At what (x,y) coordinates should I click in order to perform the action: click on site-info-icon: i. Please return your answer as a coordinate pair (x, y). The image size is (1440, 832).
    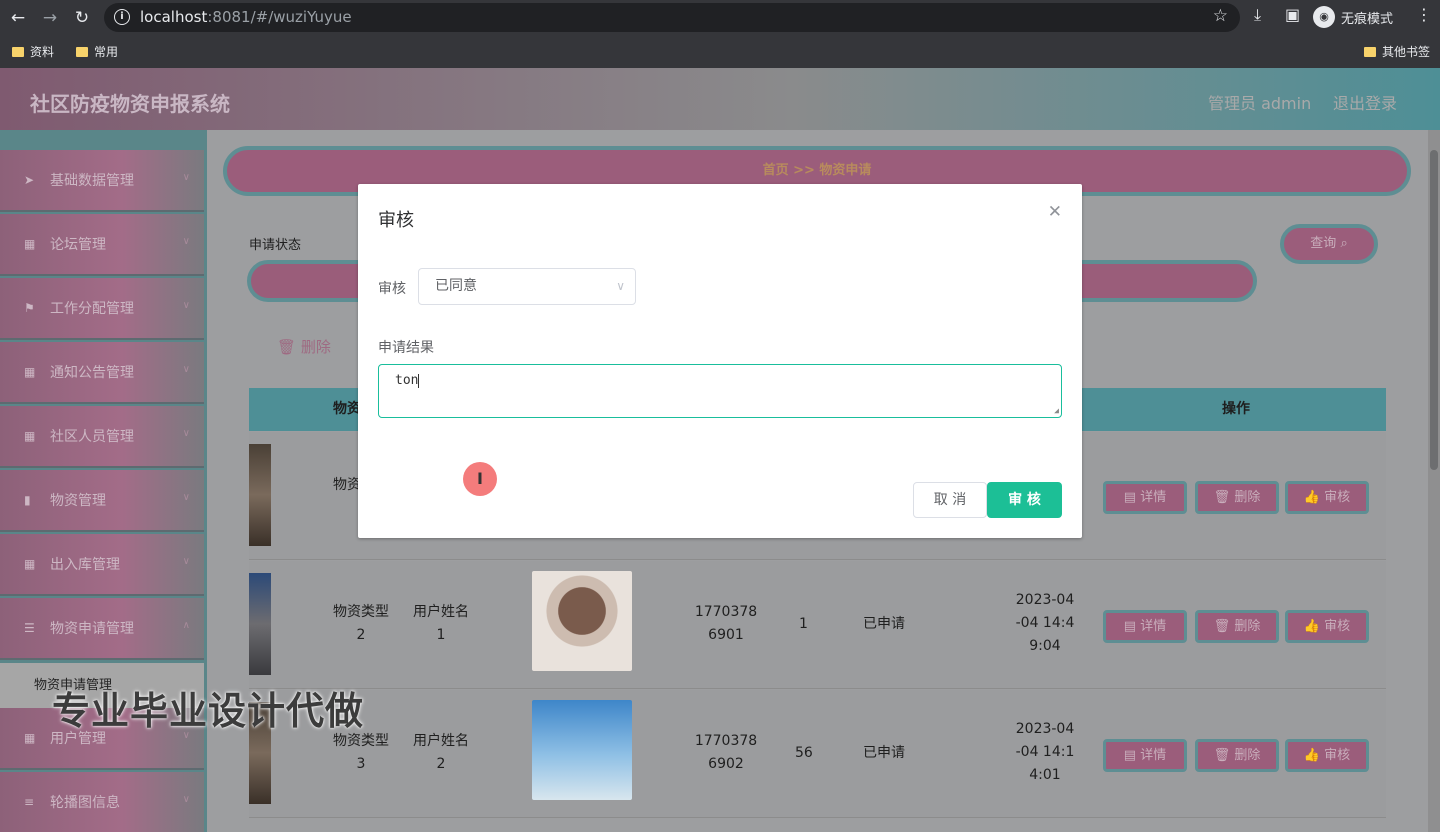
    Looking at the image, I should click on (122, 17).